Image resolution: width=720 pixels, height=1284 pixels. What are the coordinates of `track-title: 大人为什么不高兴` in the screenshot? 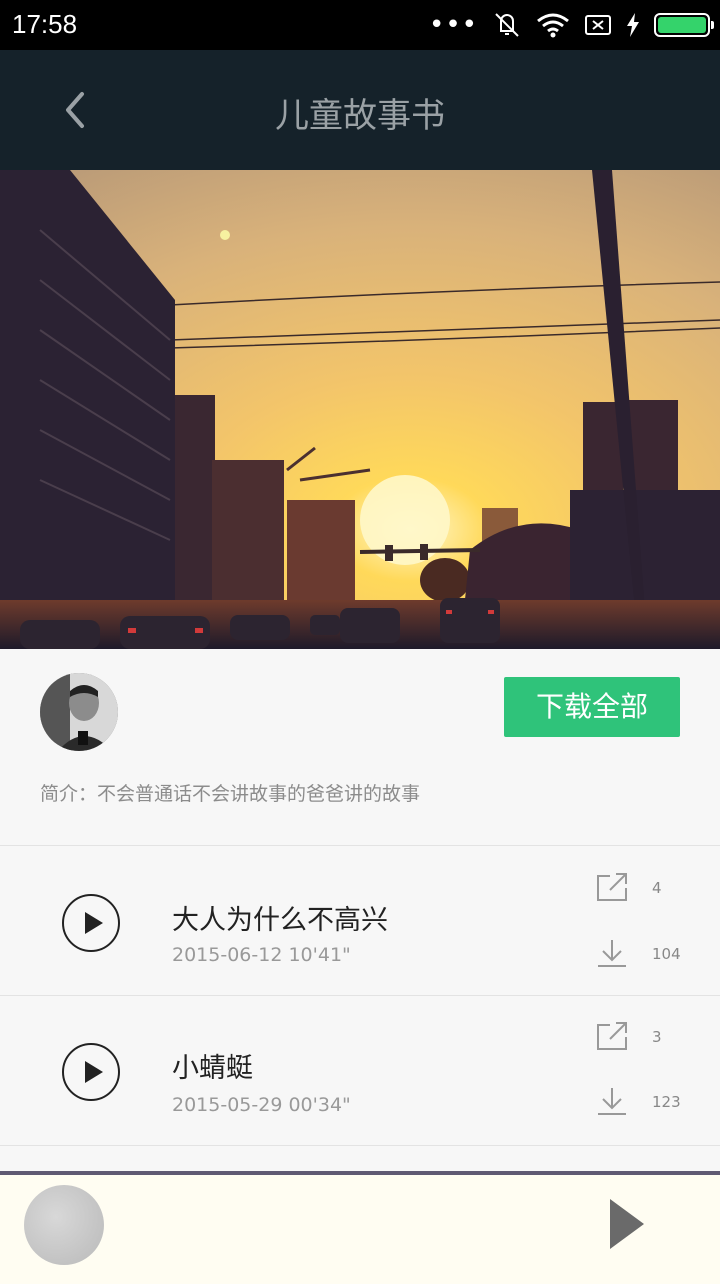 It's located at (280, 920).